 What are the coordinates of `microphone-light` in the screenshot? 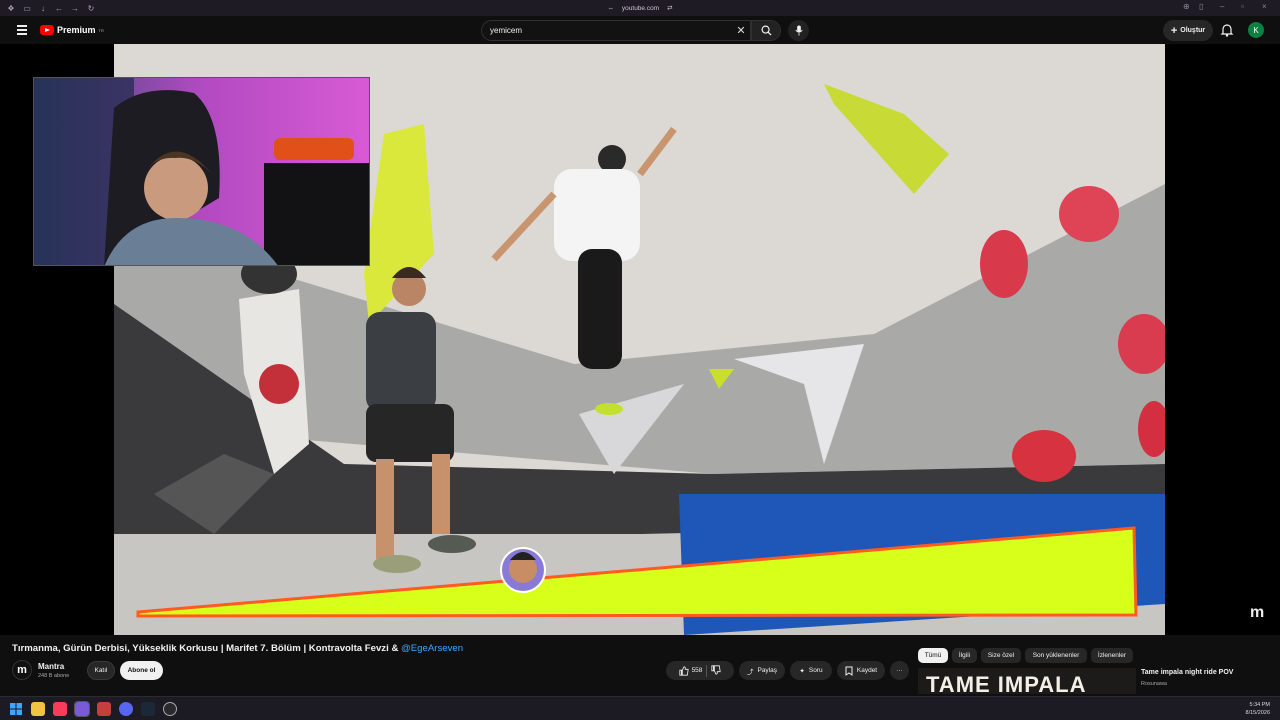 It's located at (314, 149).